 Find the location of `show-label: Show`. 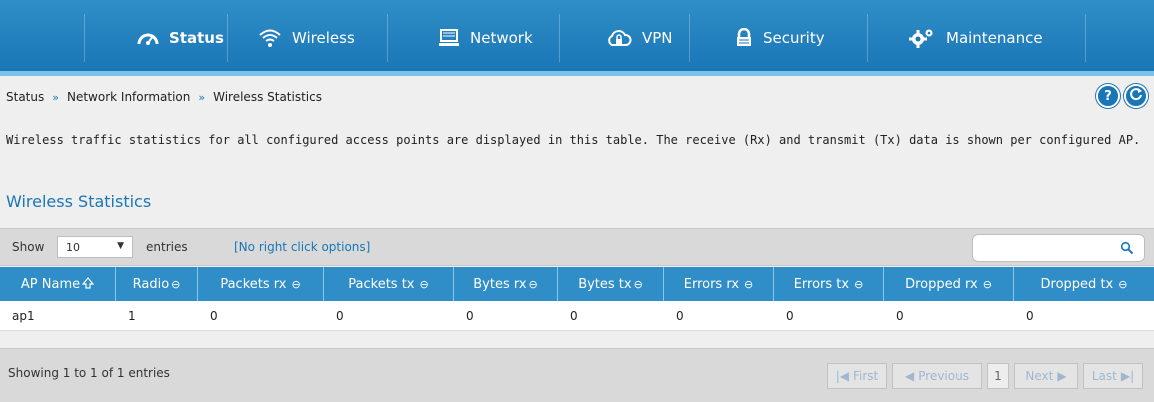

show-label: Show is located at coordinates (28, 247).